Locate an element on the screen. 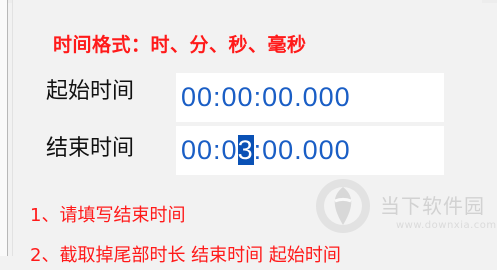 This screenshot has width=497, height=270. end-time-after-selection: :00.000 is located at coordinates (302, 150).